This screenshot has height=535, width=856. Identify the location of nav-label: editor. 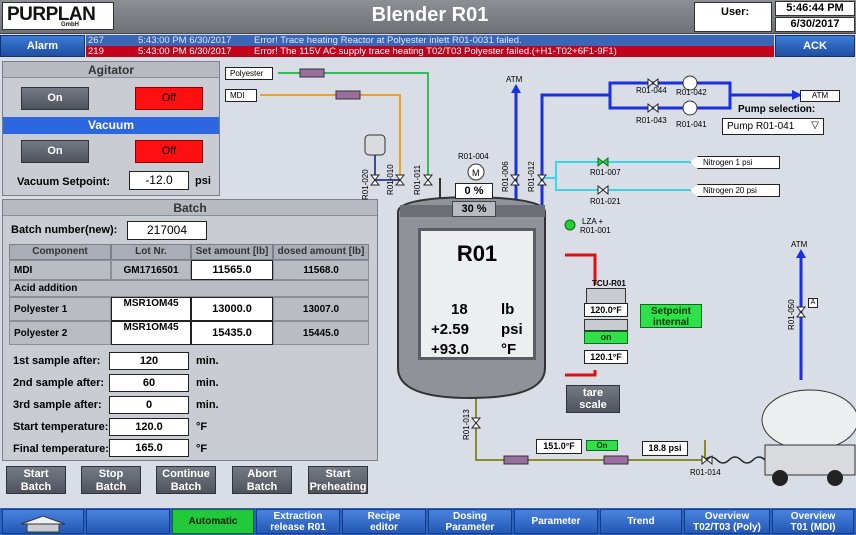
(384, 527).